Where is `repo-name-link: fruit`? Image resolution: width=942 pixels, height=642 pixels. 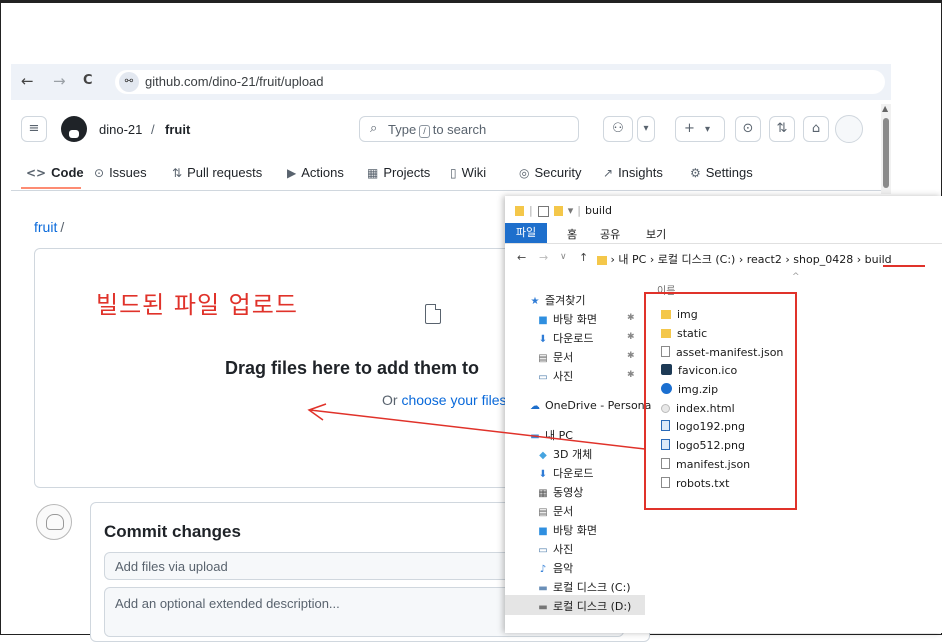
repo-name-link: fruit is located at coordinates (177, 129).